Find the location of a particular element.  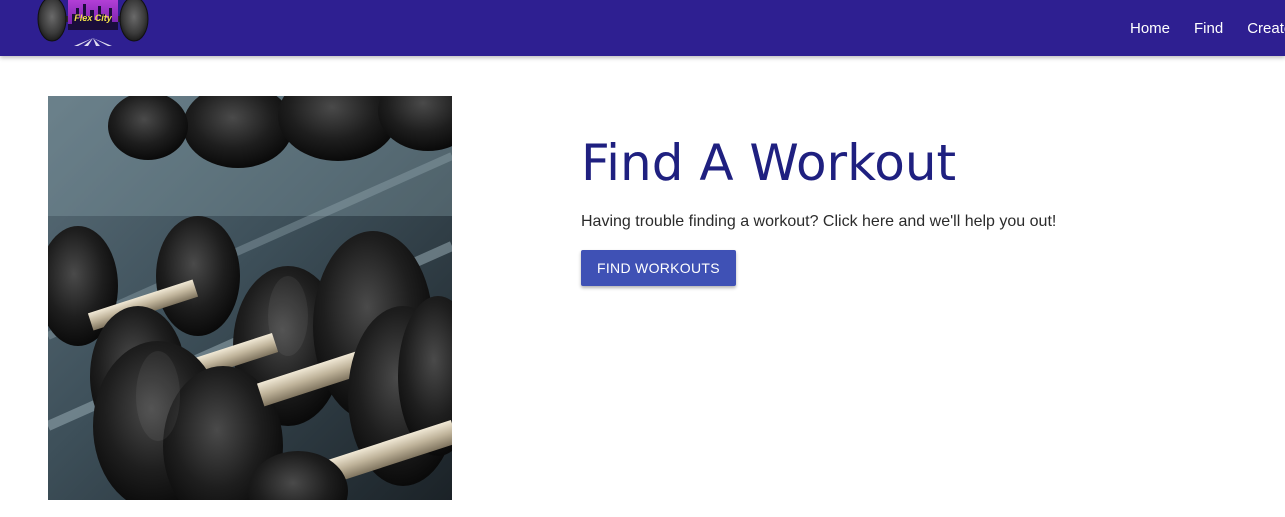

nav-home-link: Home is located at coordinates (1150, 28).